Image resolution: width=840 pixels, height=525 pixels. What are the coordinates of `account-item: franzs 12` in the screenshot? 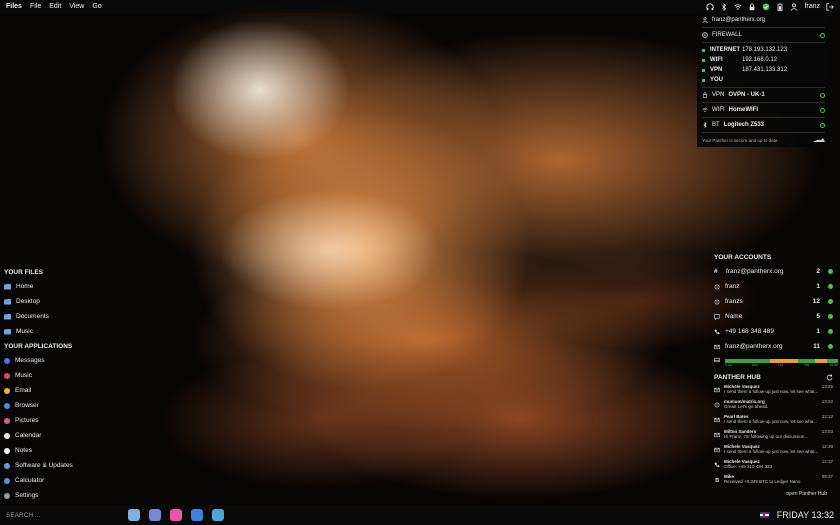 It's located at (773, 301).